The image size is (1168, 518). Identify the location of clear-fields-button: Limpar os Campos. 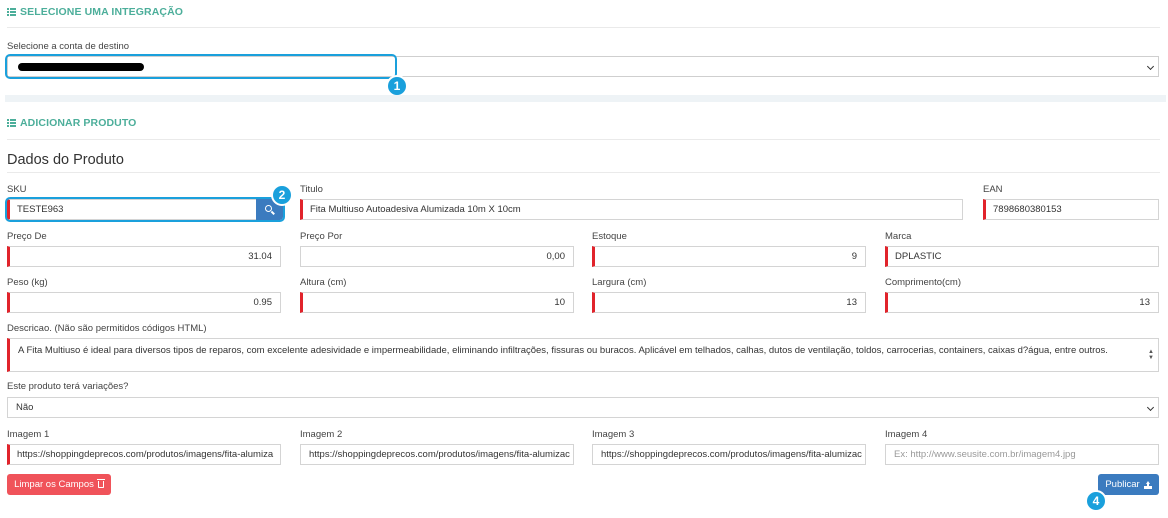
(59, 484).